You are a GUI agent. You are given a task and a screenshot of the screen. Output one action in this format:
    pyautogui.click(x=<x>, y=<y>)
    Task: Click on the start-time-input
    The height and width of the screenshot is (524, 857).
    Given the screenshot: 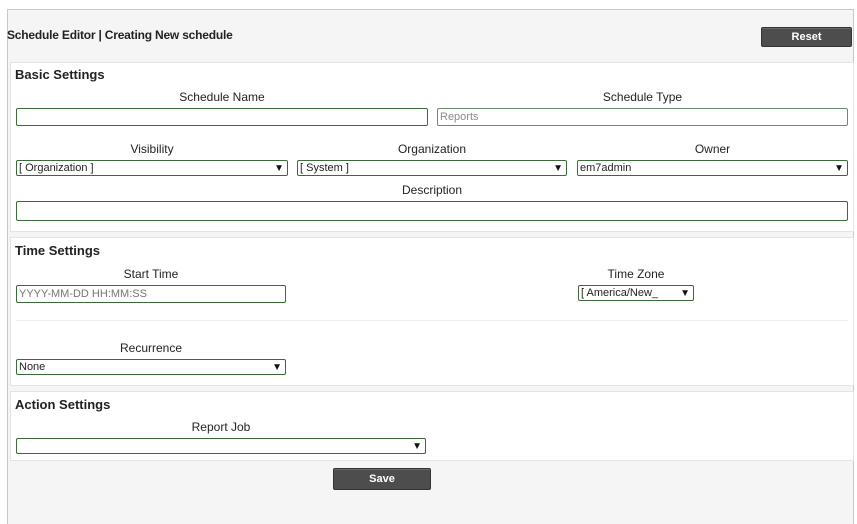 What is the action you would take?
    pyautogui.click(x=151, y=294)
    